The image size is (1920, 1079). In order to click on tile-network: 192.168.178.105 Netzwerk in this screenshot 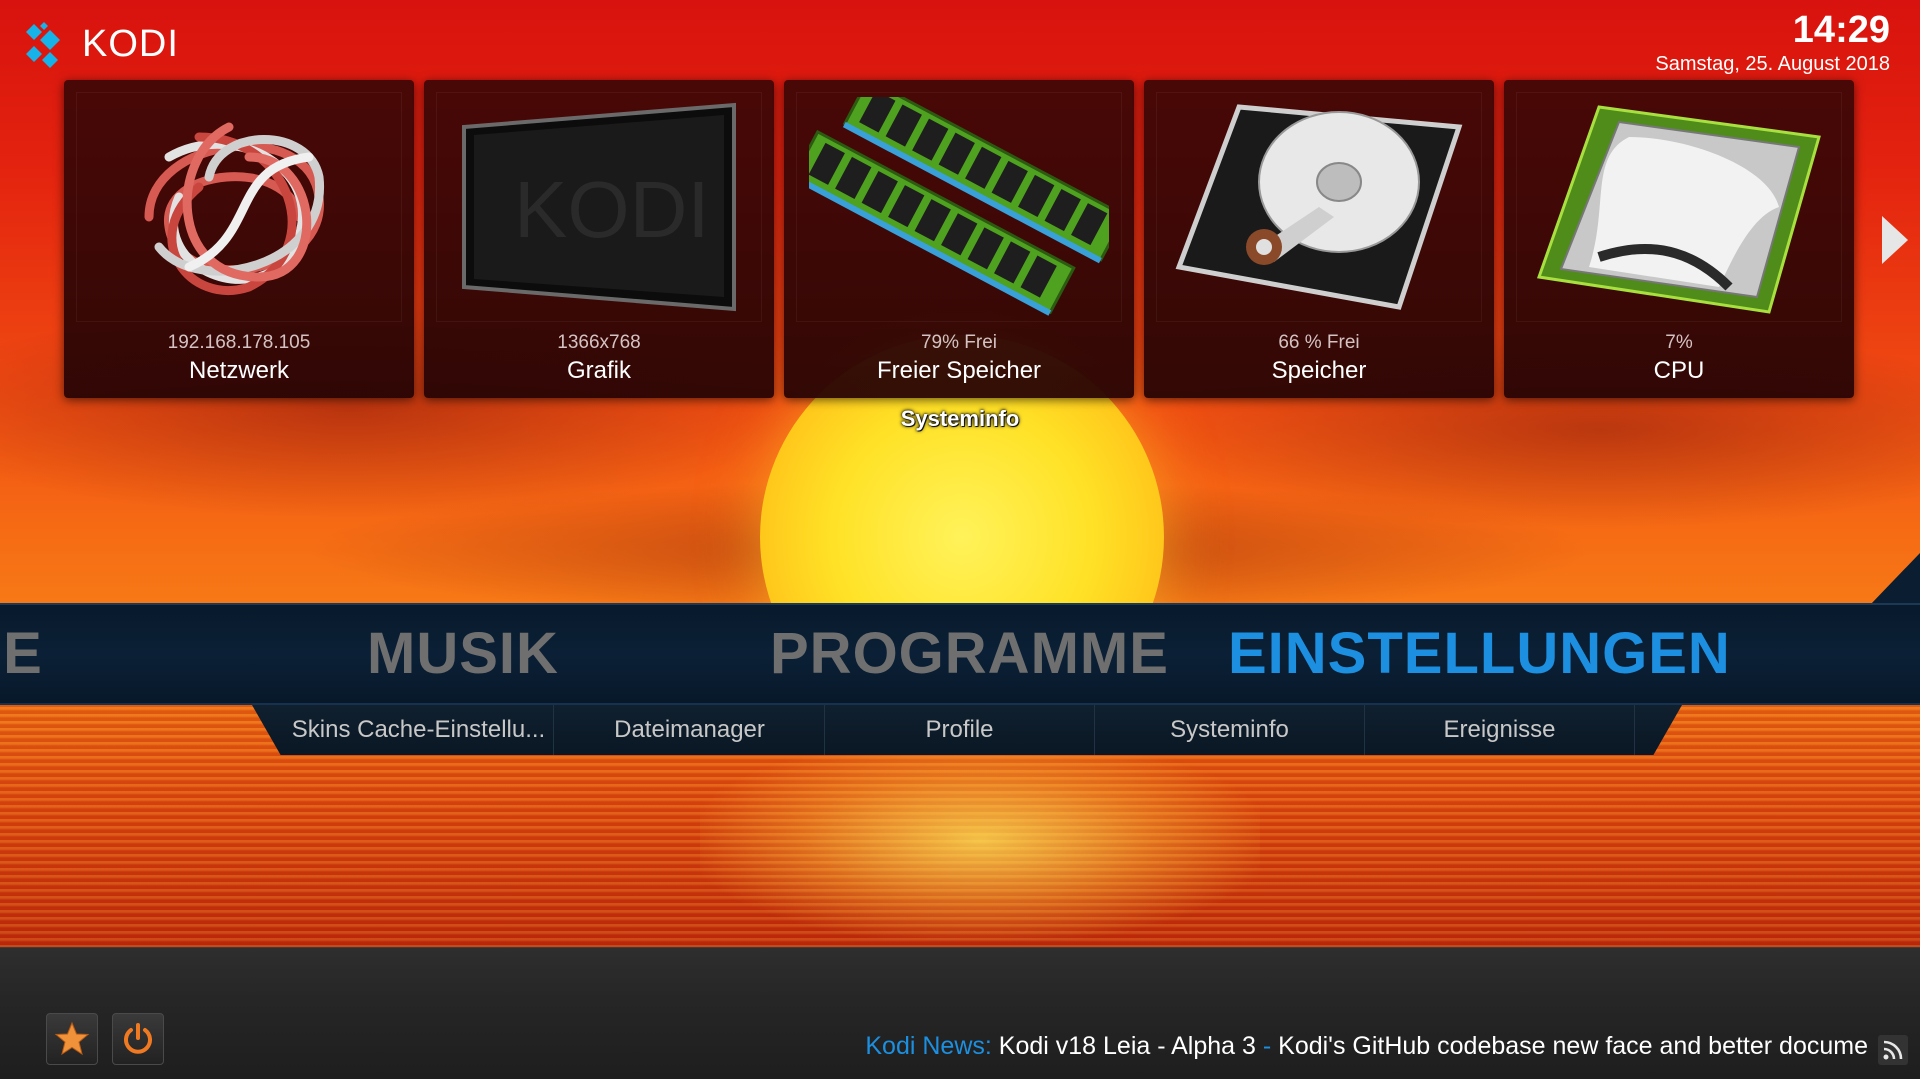, I will do `click(239, 239)`.